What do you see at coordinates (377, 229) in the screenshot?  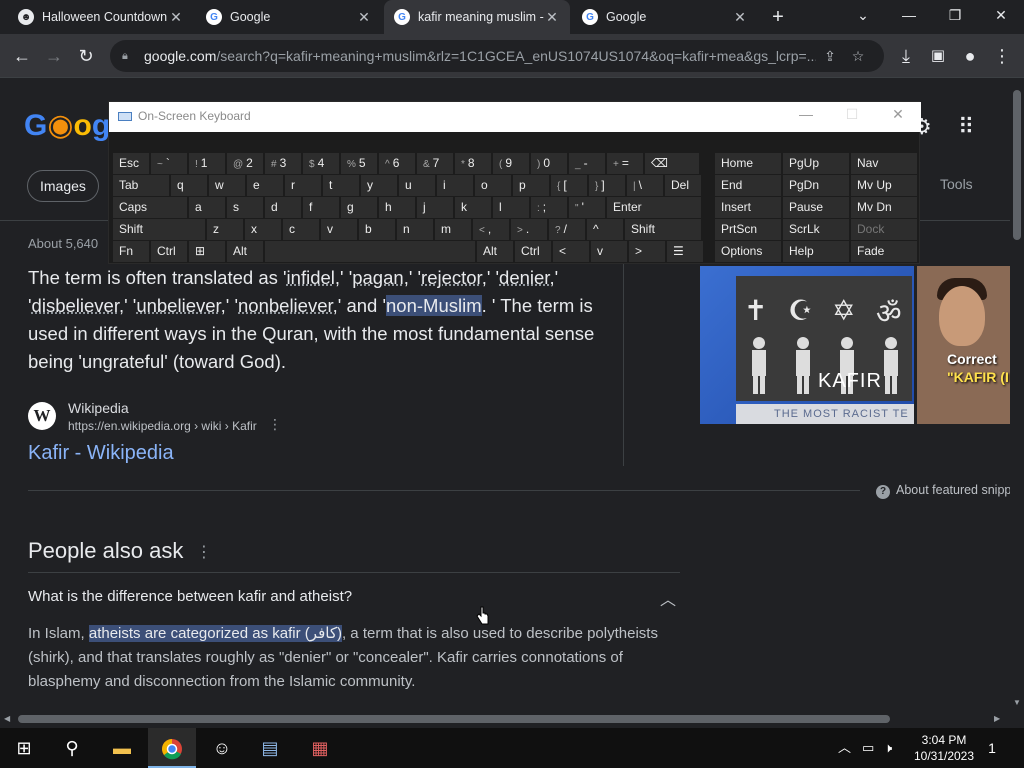 I see `osk-key: b` at bounding box center [377, 229].